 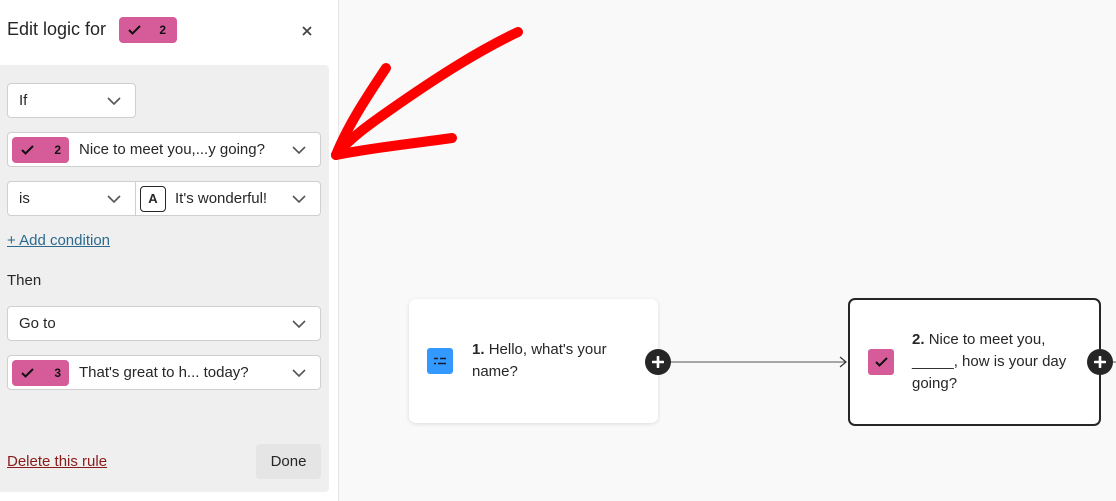 What do you see at coordinates (24, 198) in the screenshot?
I see `operator-value: is` at bounding box center [24, 198].